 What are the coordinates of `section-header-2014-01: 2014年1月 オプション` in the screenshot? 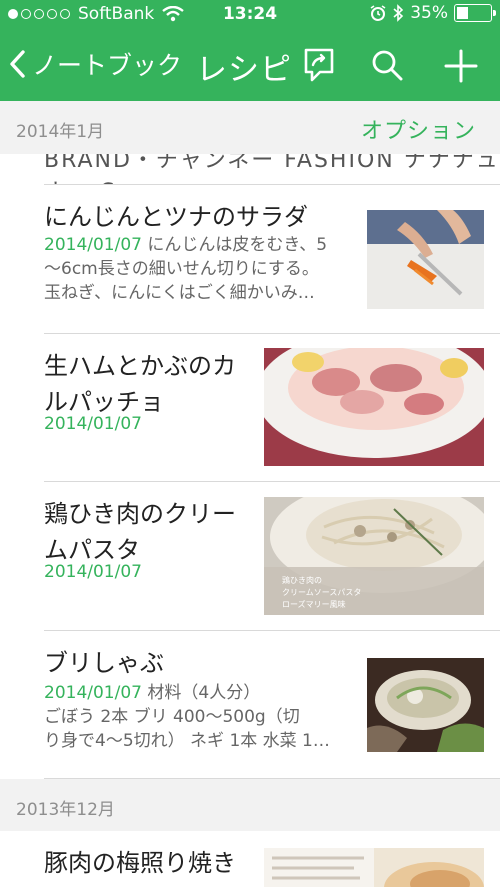 It's located at (250, 127).